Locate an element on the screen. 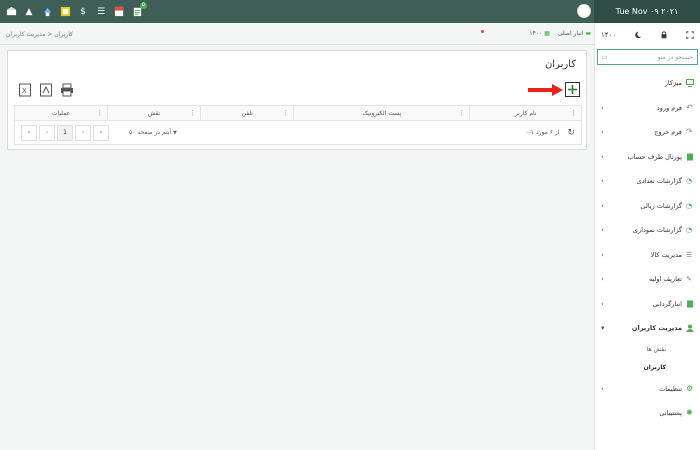 The height and width of the screenshot is (450, 700). warehouse-icon is located at coordinates (11, 12).